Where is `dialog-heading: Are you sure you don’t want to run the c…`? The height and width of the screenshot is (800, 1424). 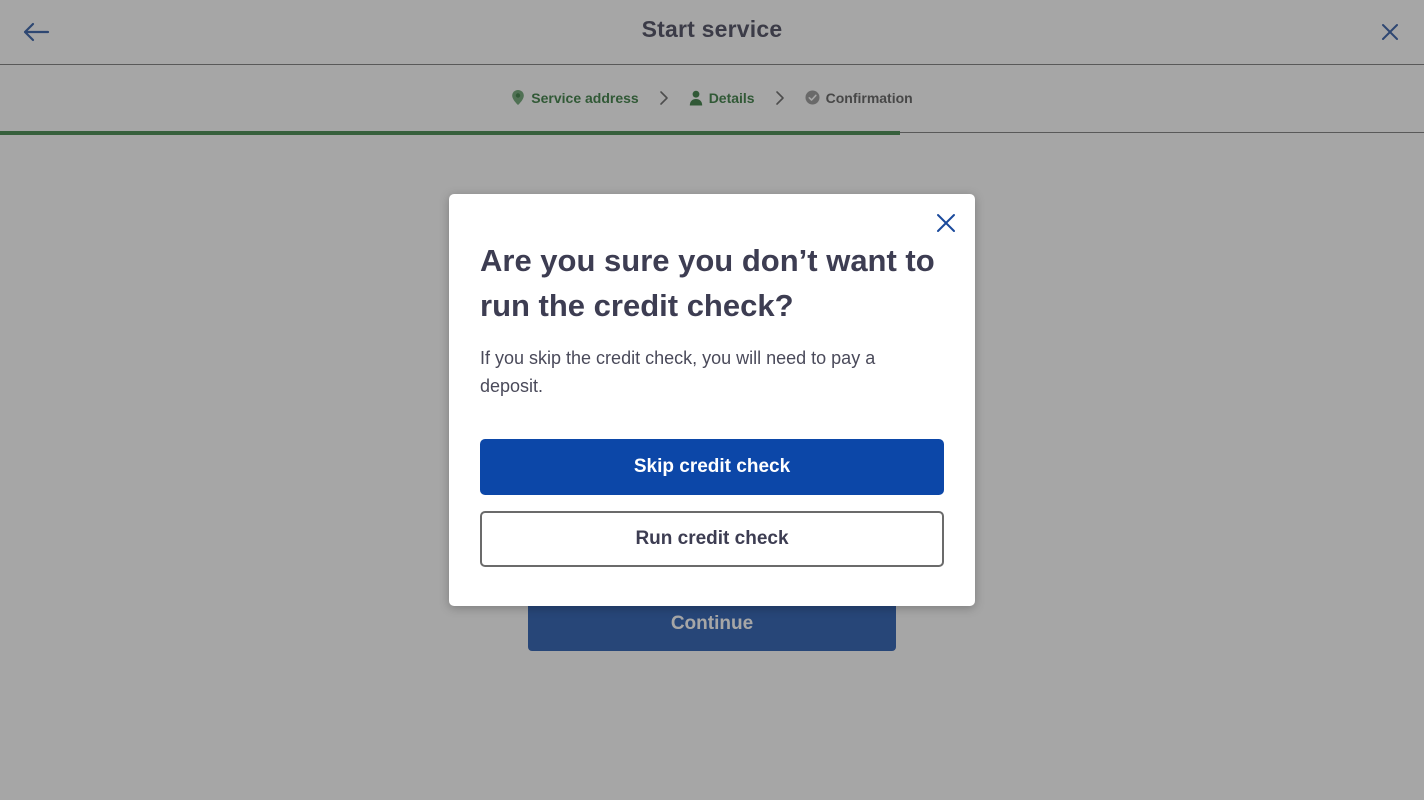
dialog-heading: Are you sure you don’t want to run the c… is located at coordinates (707, 283).